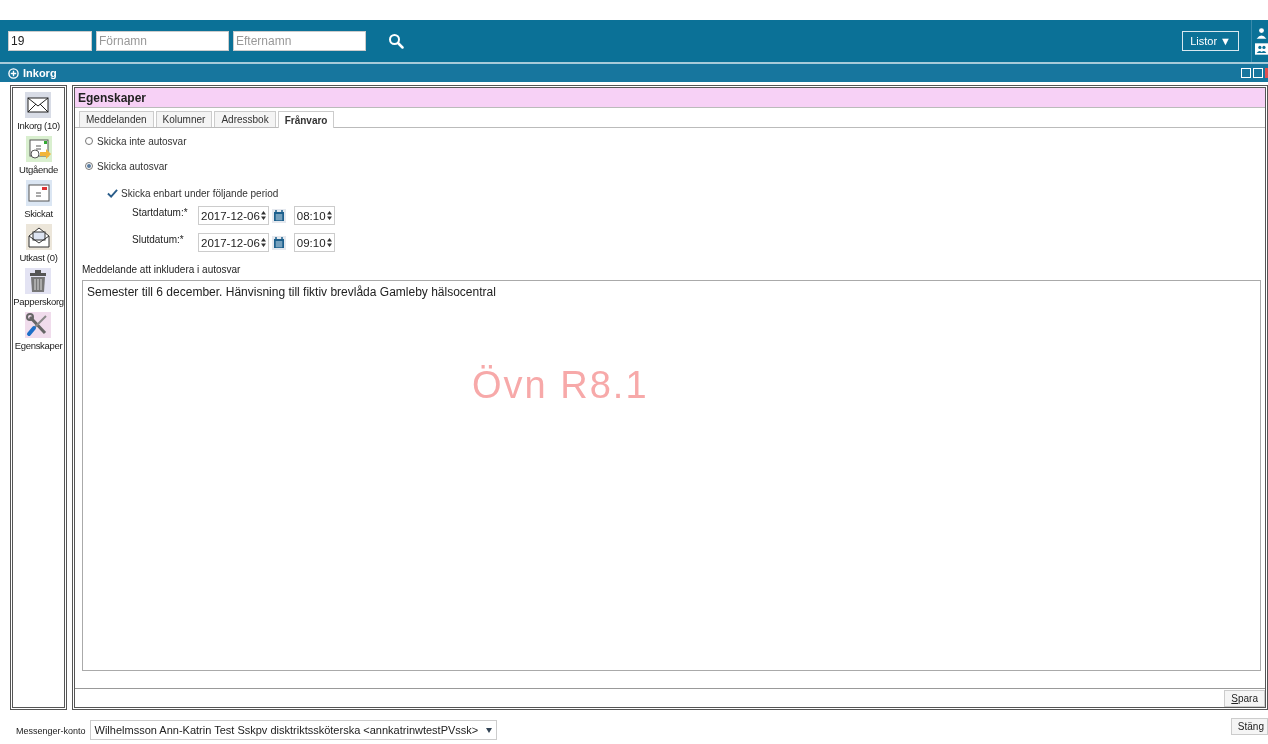 This screenshot has width=1268, height=744. I want to click on field-label: Messenger-konto, so click(51, 731).